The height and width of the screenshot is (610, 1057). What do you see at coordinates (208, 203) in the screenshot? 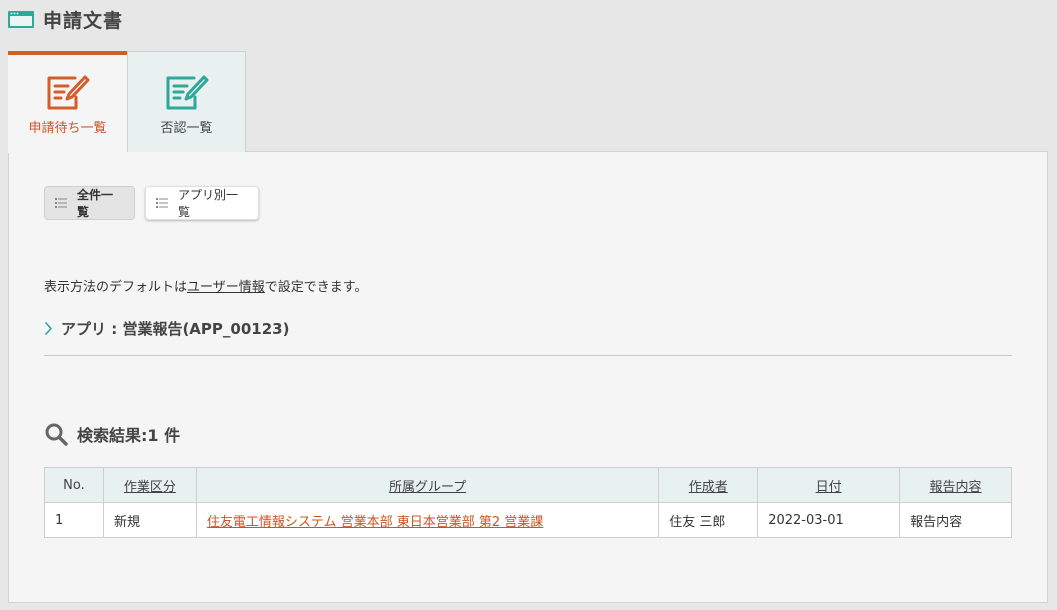
I see `by-app-list-label: アプリ別一覧` at bounding box center [208, 203].